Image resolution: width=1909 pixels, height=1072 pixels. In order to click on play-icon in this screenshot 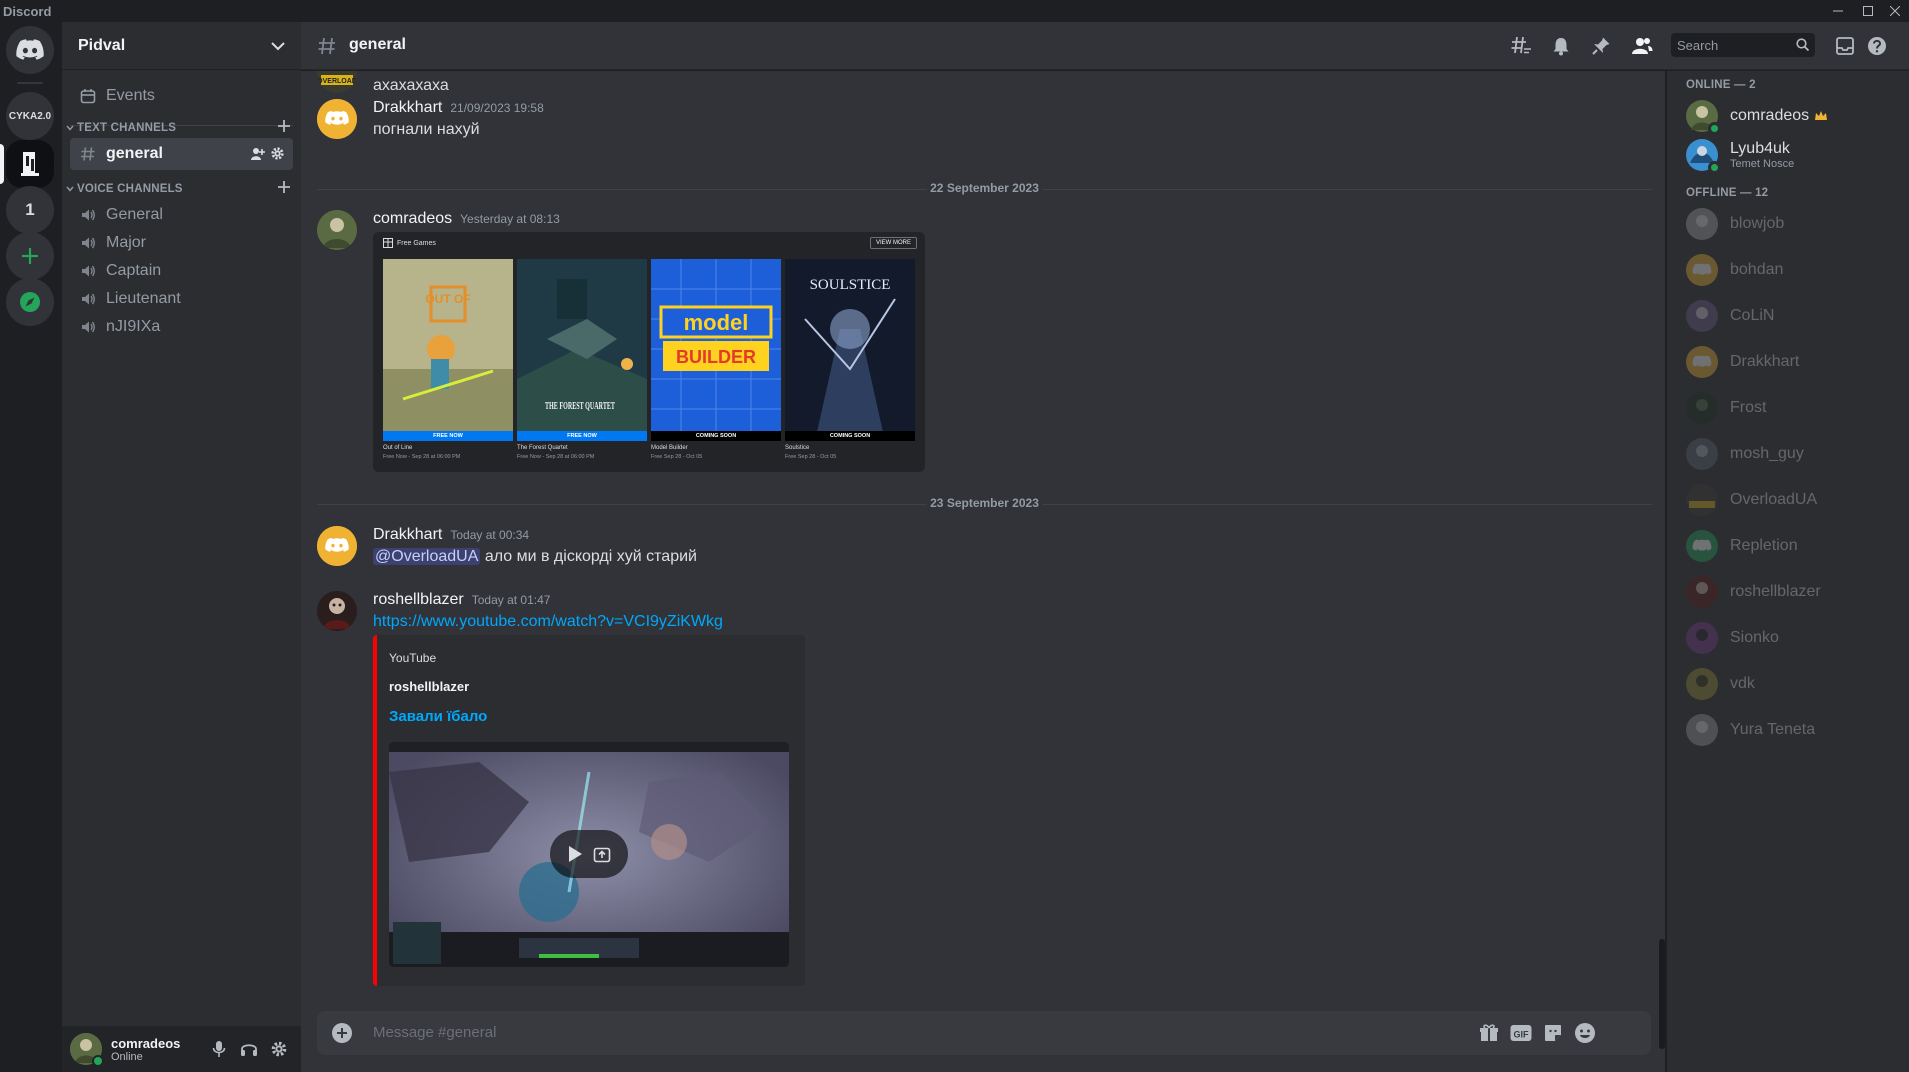, I will do `click(575, 854)`.